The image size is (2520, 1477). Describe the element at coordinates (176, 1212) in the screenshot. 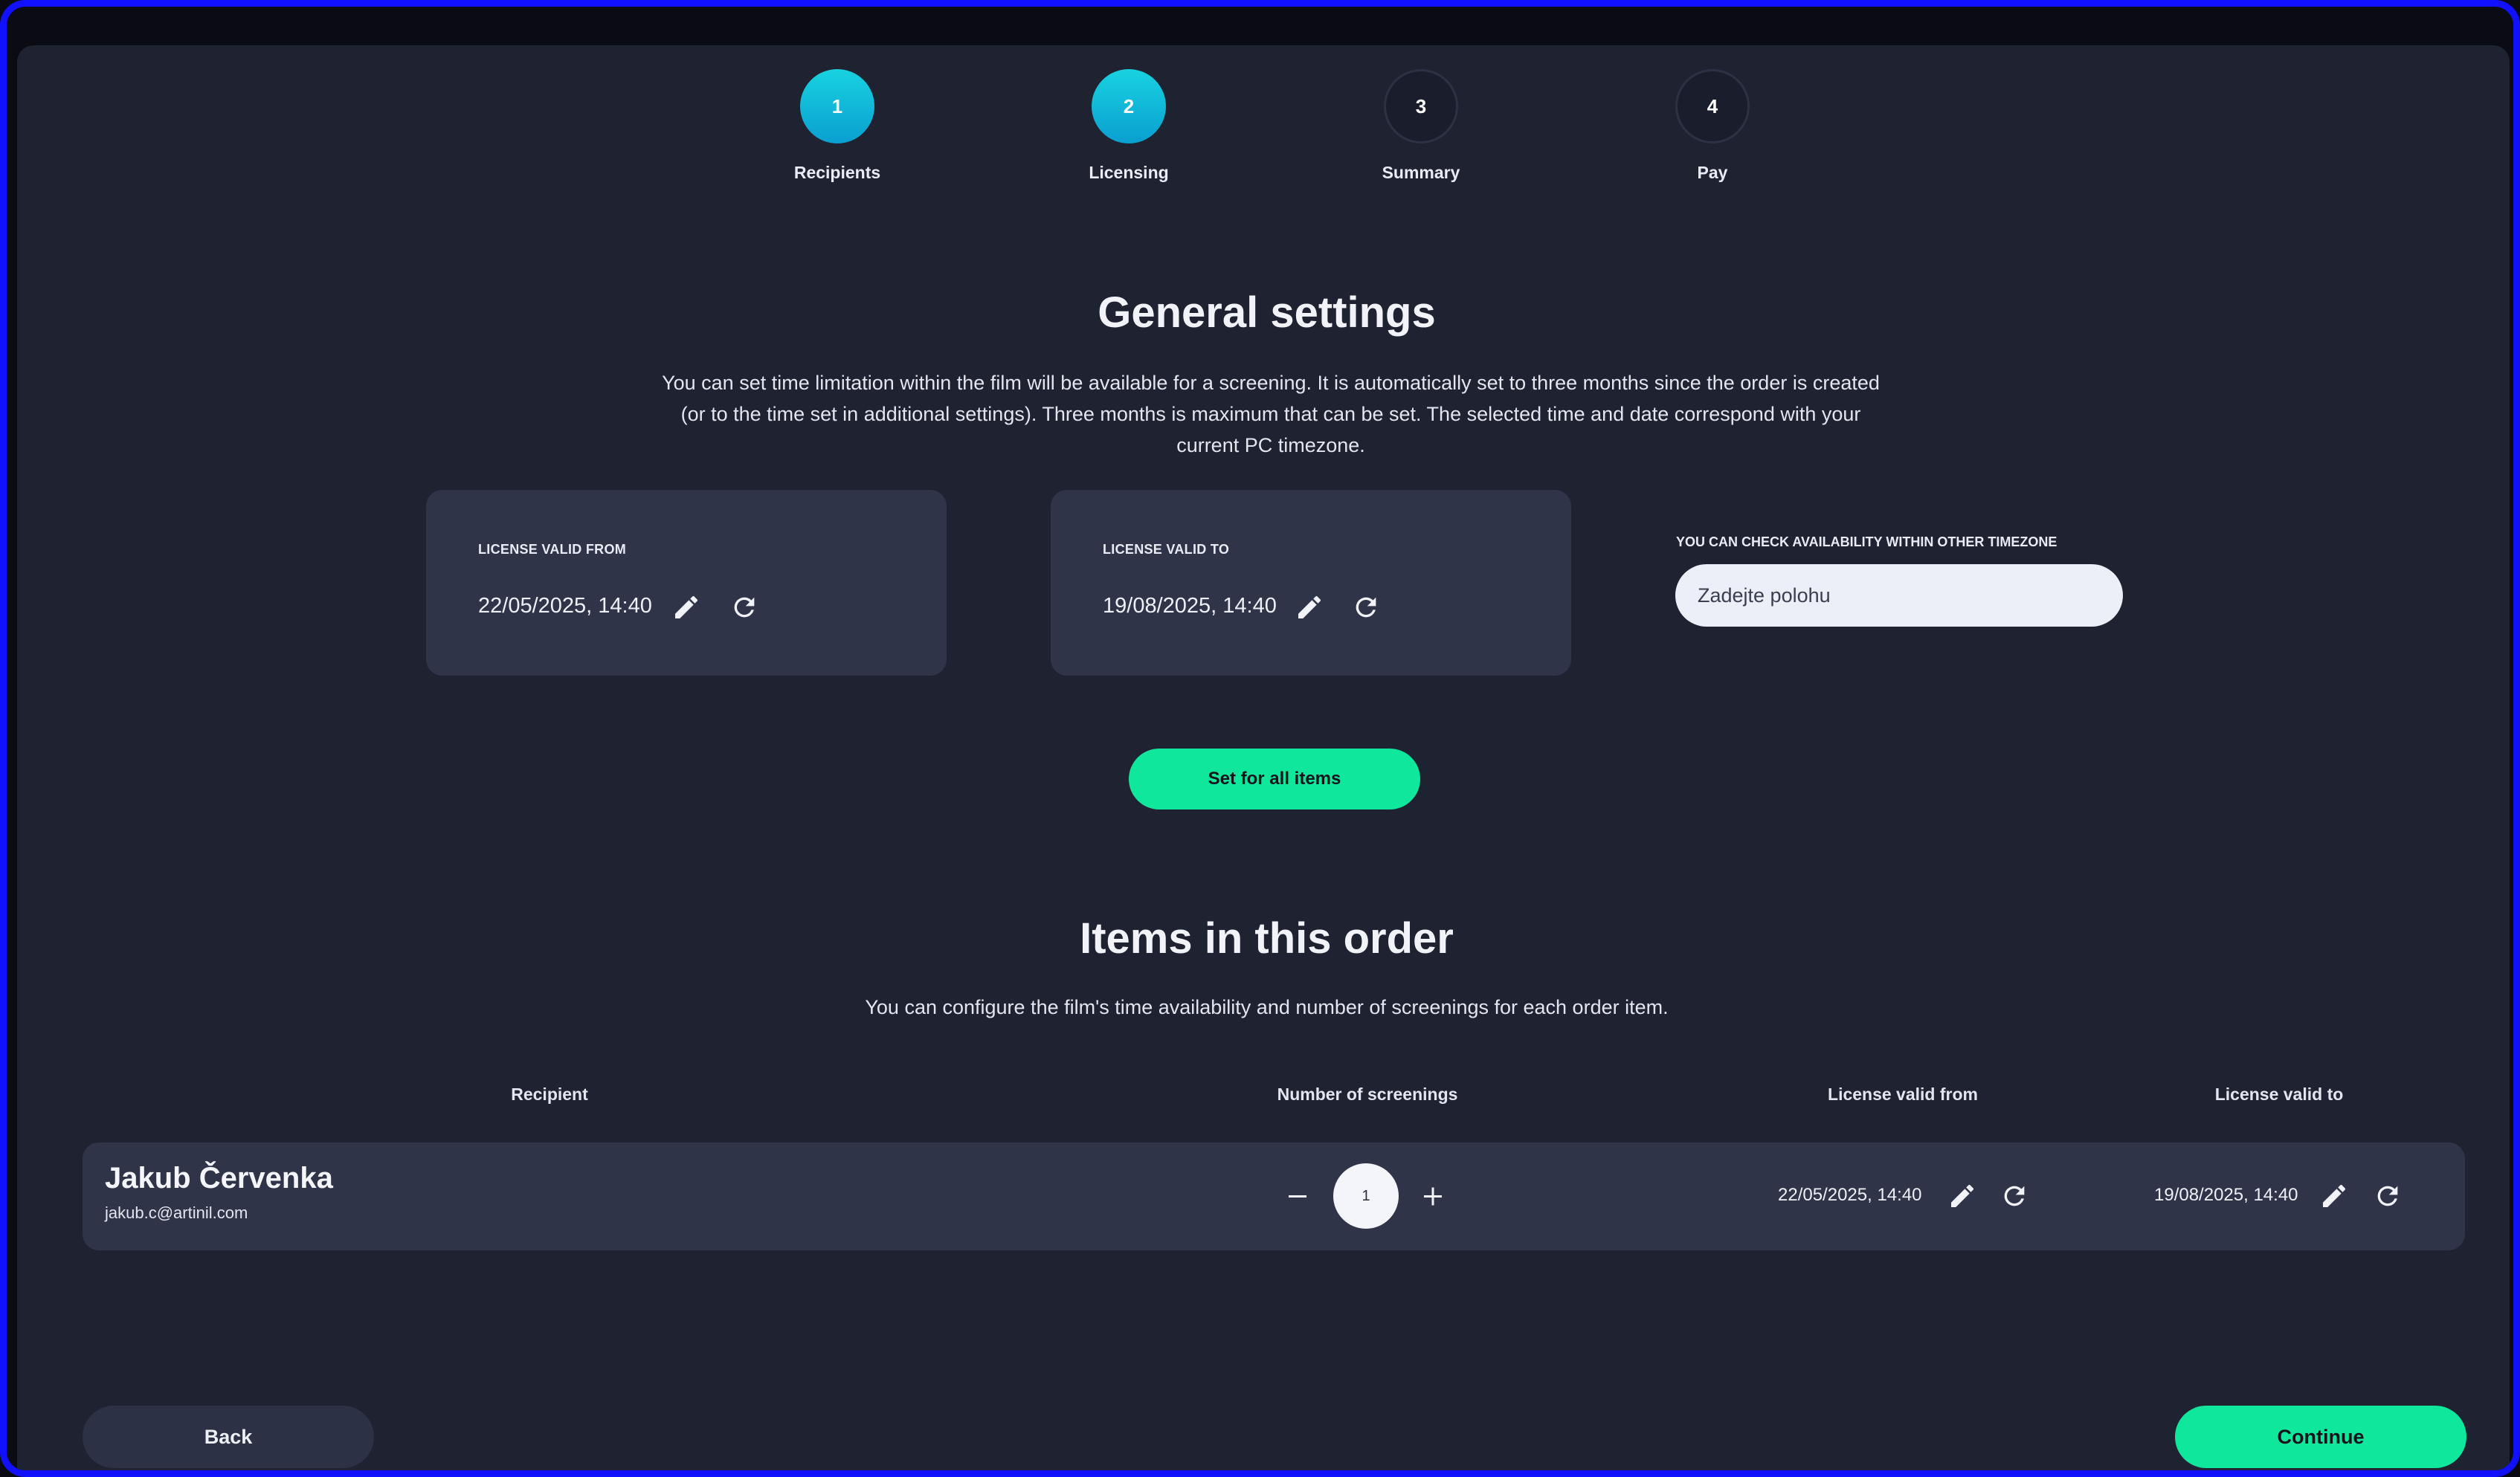

I see `recipient-email: jakub.c@artinil.com` at that location.